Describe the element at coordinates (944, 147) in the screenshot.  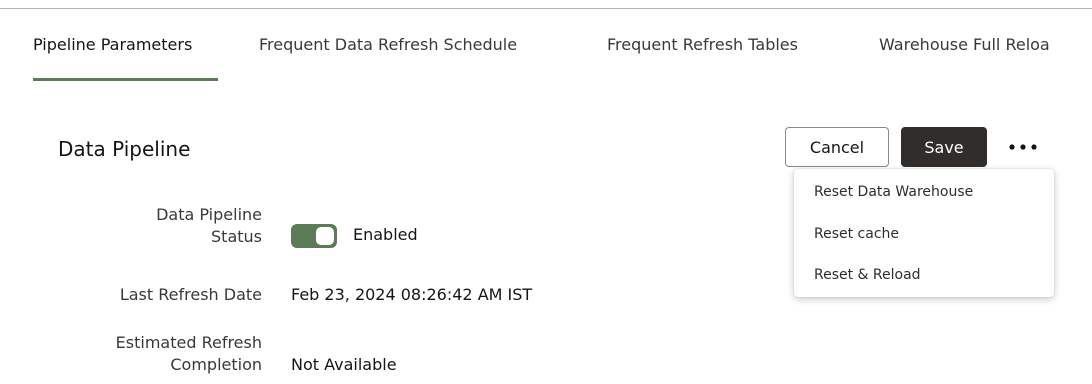
I see `save-button: Save` at that location.